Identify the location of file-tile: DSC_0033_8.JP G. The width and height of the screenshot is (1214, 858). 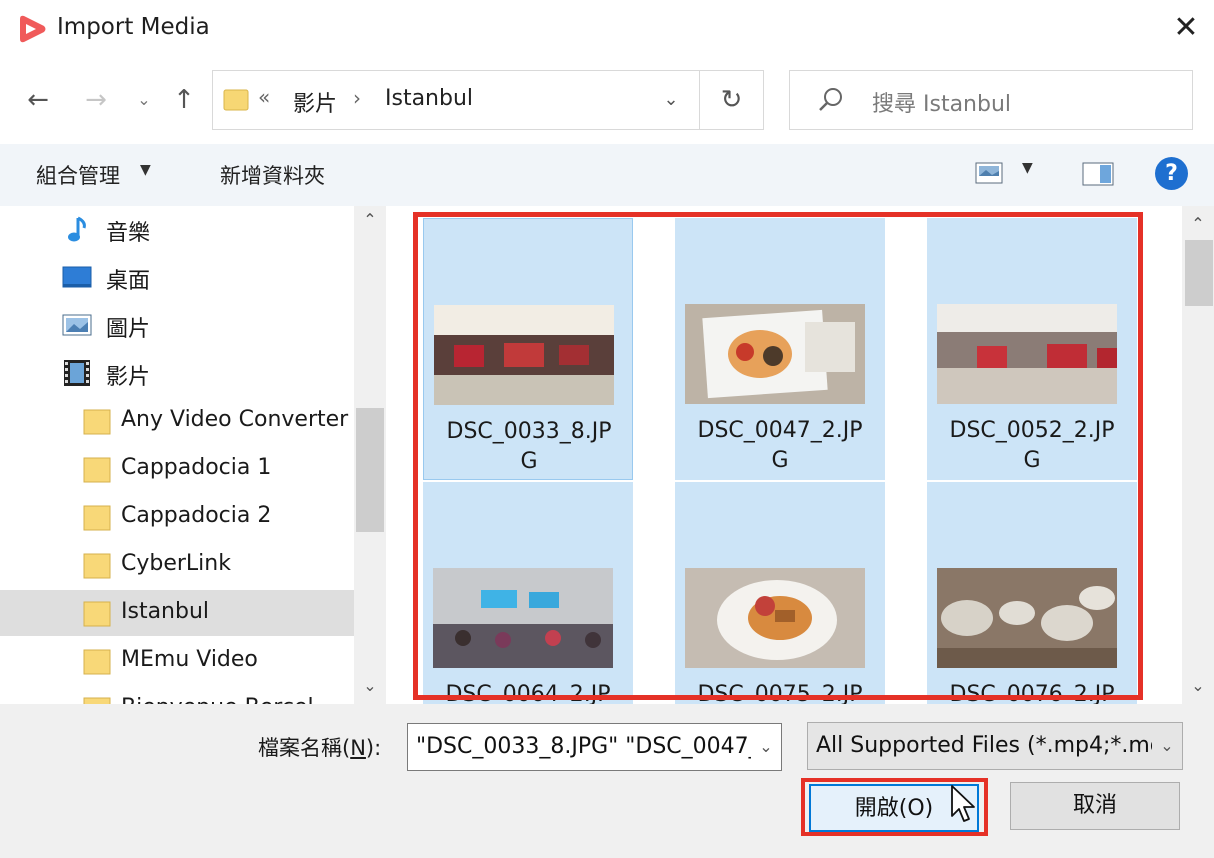
(528, 349).